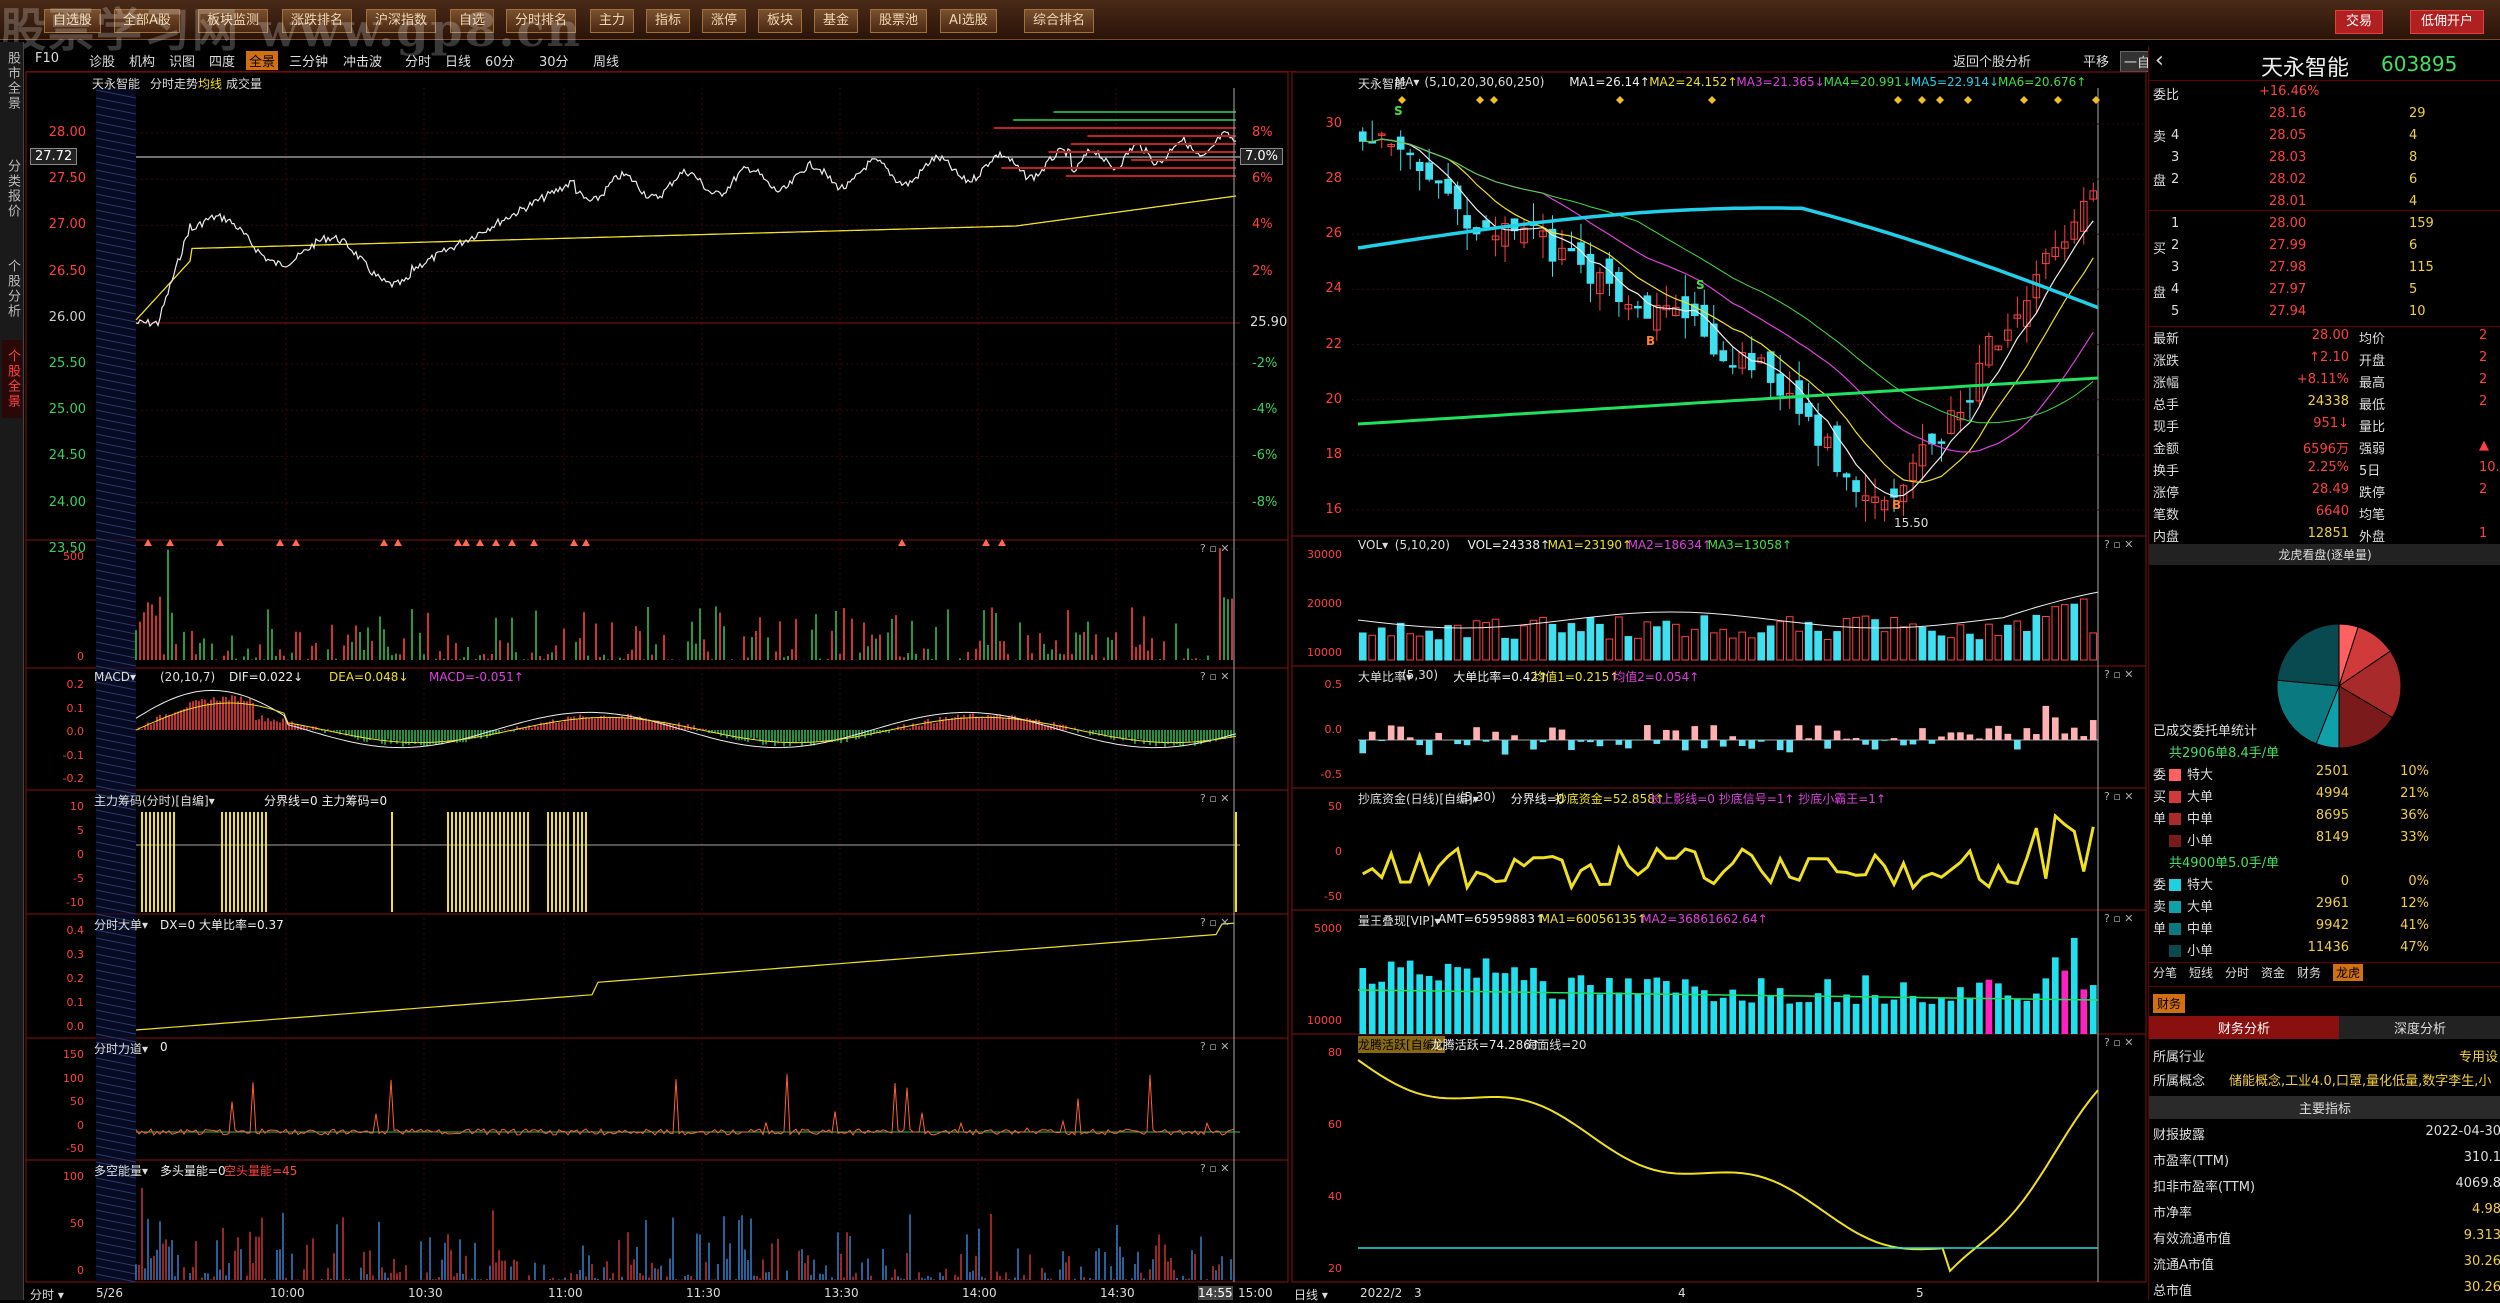  What do you see at coordinates (2273, 972) in the screenshot?
I see `right-tab-3: 资金` at bounding box center [2273, 972].